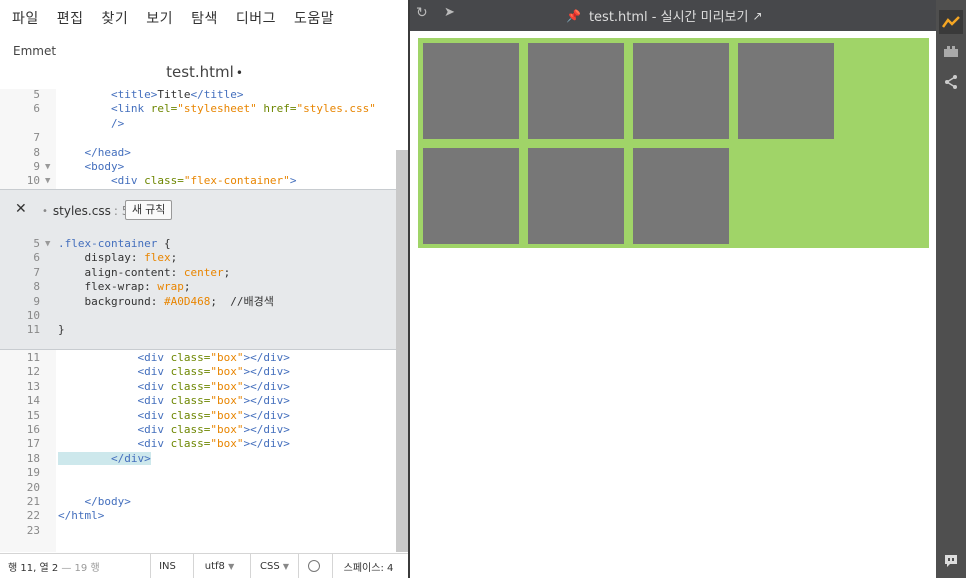 The height and width of the screenshot is (578, 966). Describe the element at coordinates (33, 315) in the screenshot. I see `line-number: 10` at that location.